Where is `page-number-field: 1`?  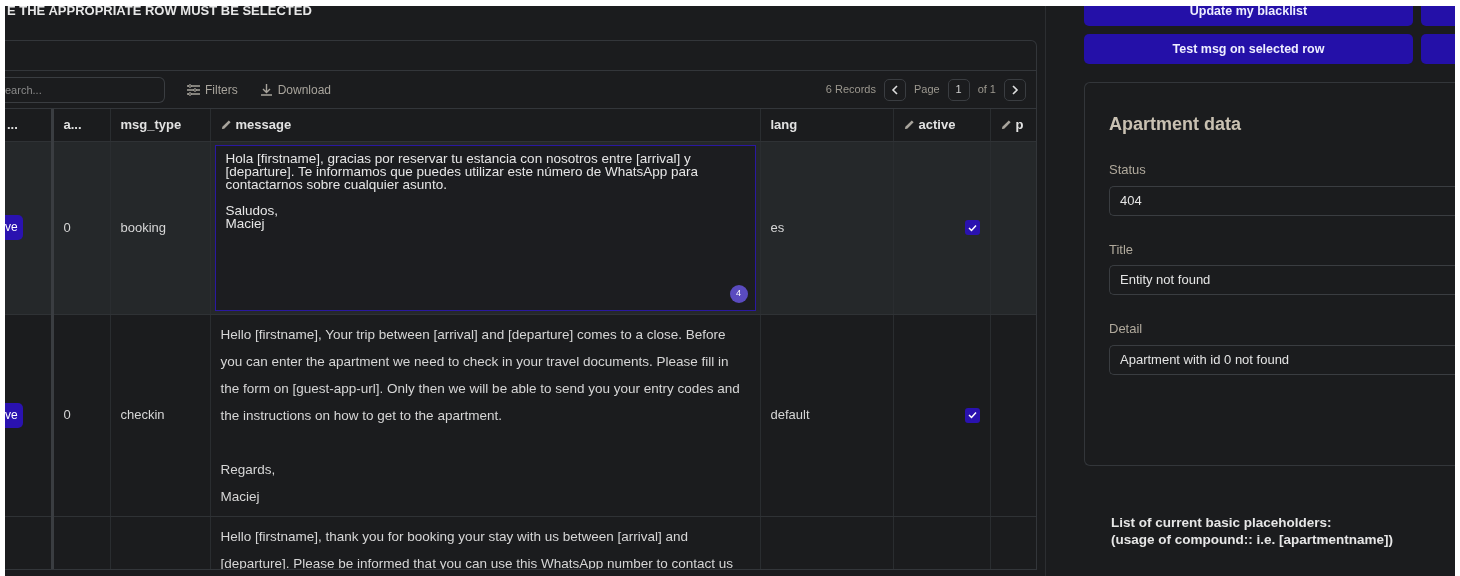 page-number-field: 1 is located at coordinates (958, 89).